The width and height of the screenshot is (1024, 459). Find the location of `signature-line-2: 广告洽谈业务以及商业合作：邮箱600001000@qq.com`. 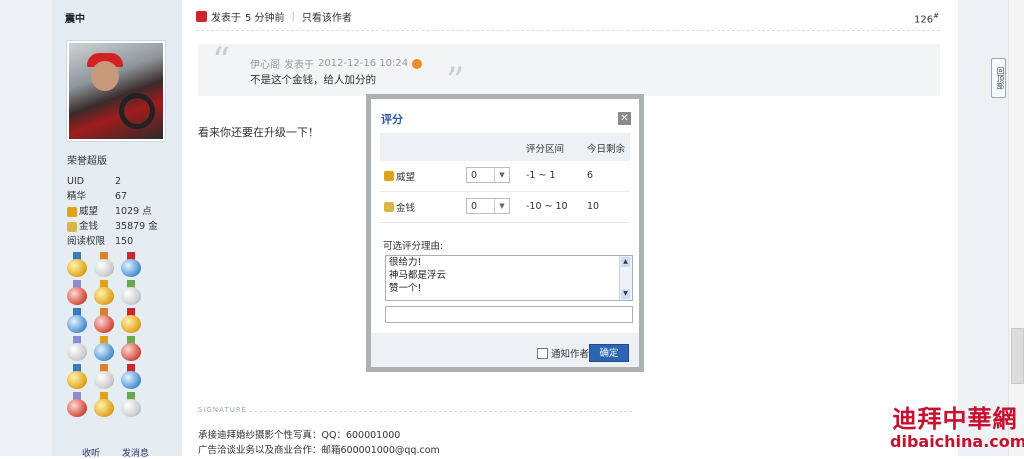

signature-line-2: 广告洽谈业务以及商业合作：邮箱600001000@qq.com is located at coordinates (319, 450).